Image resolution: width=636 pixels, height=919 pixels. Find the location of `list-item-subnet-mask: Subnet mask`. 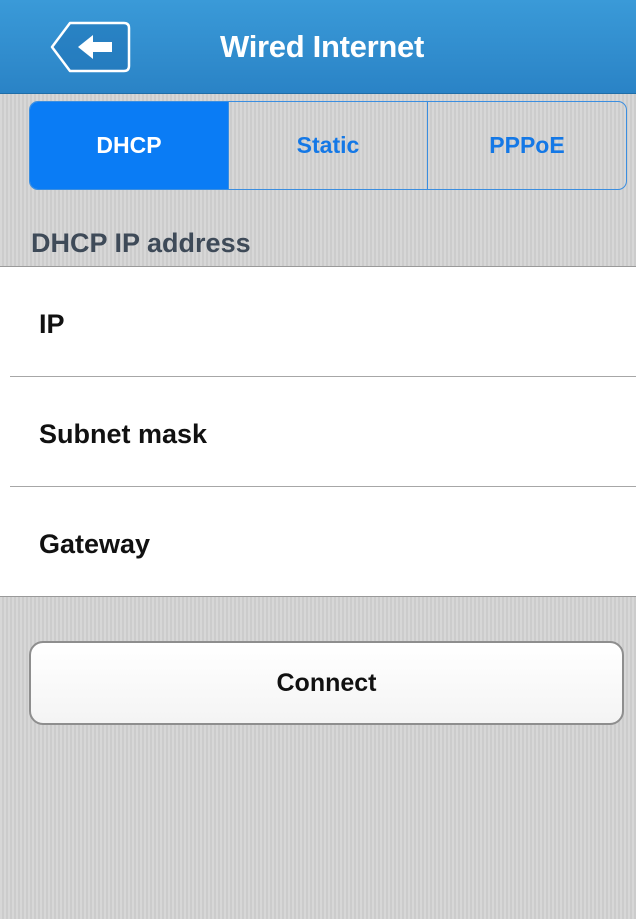

list-item-subnet-mask: Subnet mask is located at coordinates (318, 432).